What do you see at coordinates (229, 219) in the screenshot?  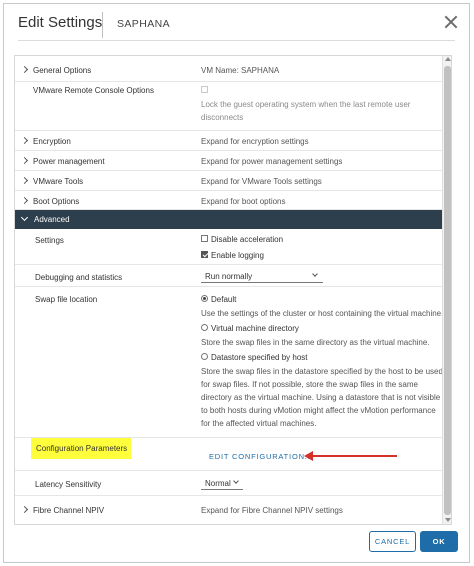 I see `advanced-section-header: Advanced` at bounding box center [229, 219].